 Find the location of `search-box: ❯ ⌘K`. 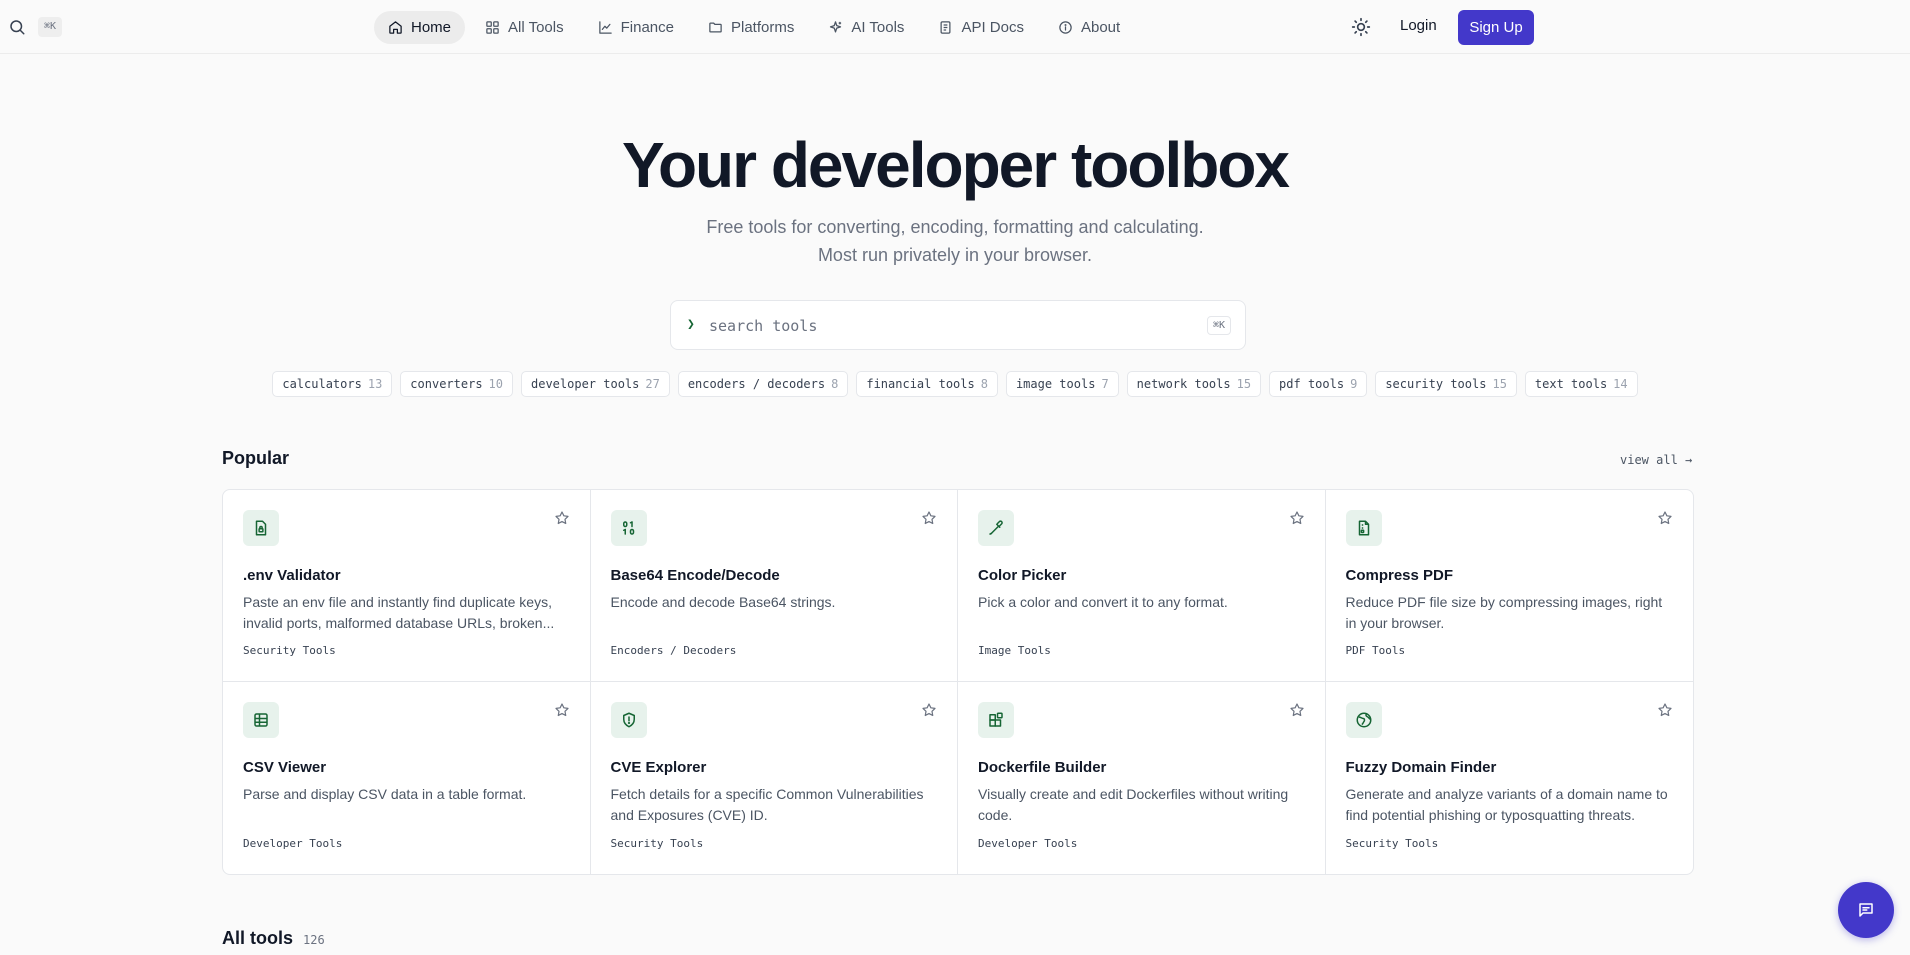

search-box: ❯ ⌘K is located at coordinates (958, 325).